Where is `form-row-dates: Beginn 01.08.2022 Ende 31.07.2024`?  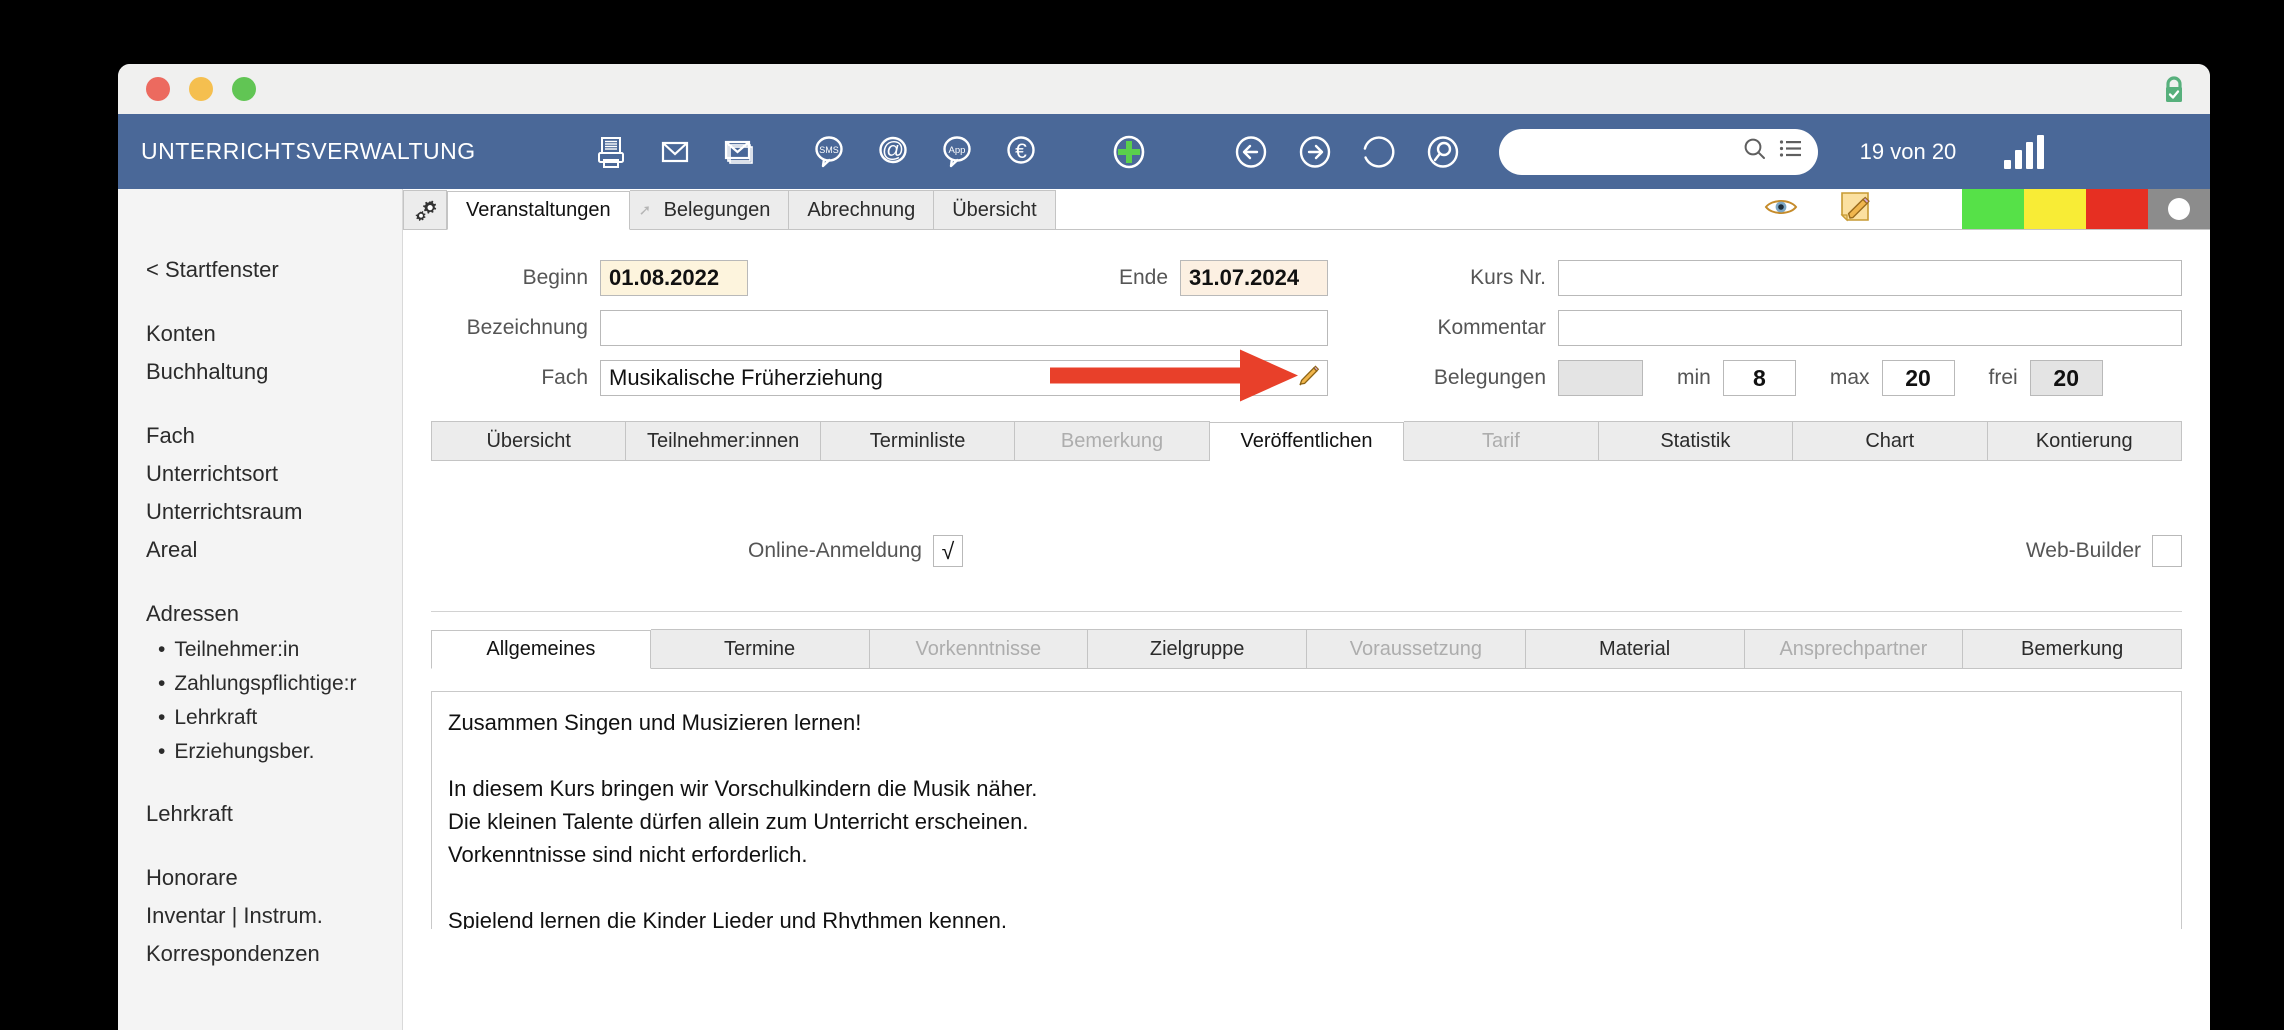 form-row-dates: Beginn 01.08.2022 Ende 31.07.2024 is located at coordinates (879, 278).